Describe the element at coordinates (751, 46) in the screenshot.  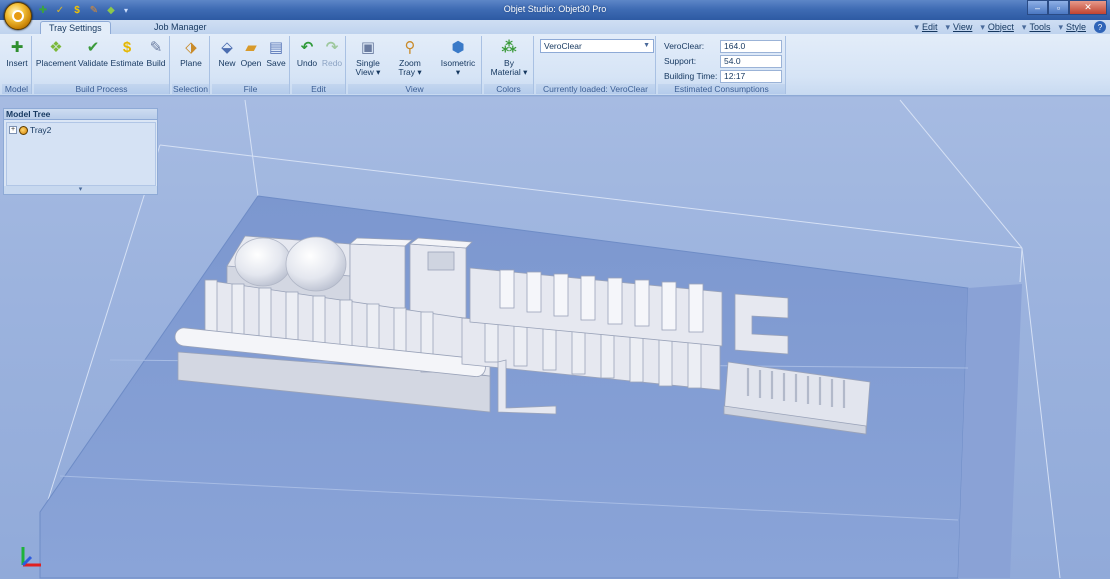
I see `consumption-value: 164.0` at that location.